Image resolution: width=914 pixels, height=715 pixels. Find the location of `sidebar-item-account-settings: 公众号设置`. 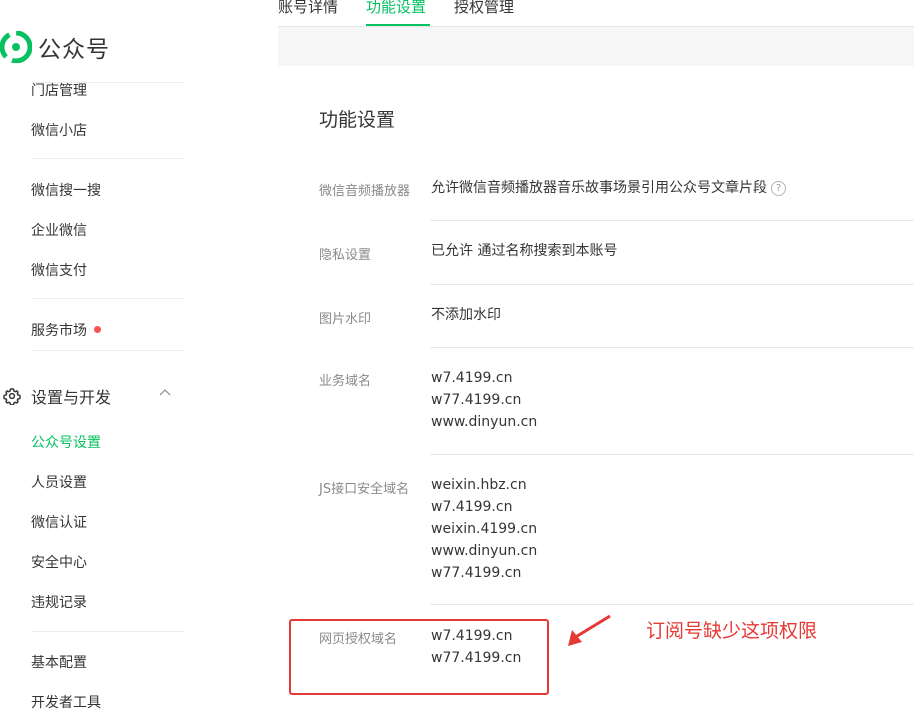

sidebar-item-account-settings: 公众号设置 is located at coordinates (66, 442).